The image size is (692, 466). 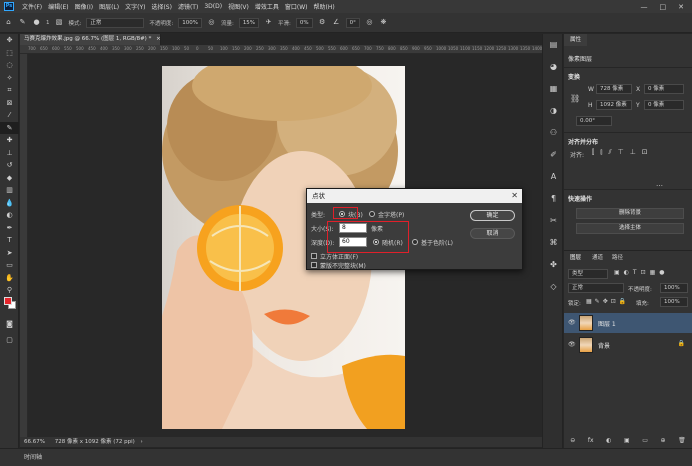 I want to click on blend-mode-select: 正常, so click(x=596, y=288).